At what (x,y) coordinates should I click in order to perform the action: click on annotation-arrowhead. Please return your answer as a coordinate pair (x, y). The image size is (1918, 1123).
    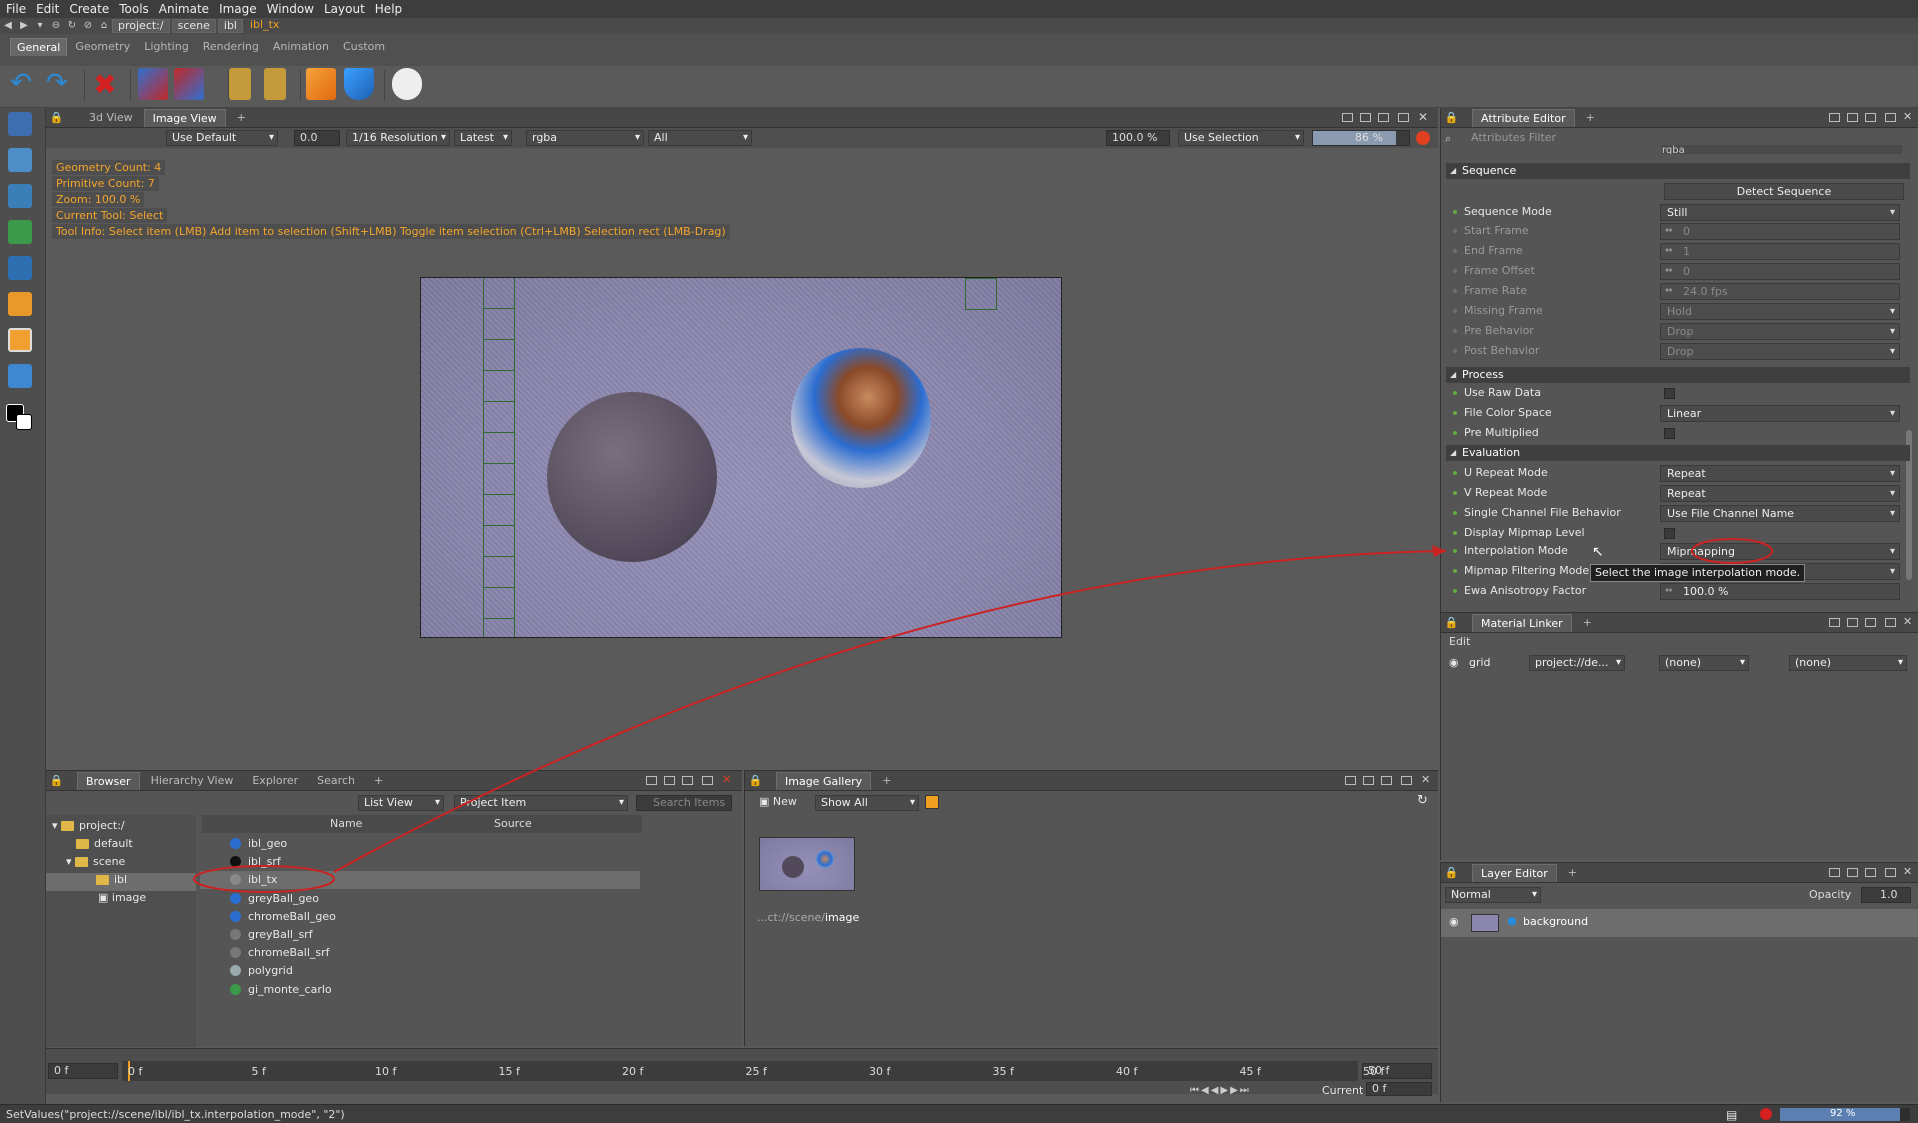
    Looking at the image, I should click on (1439, 551).